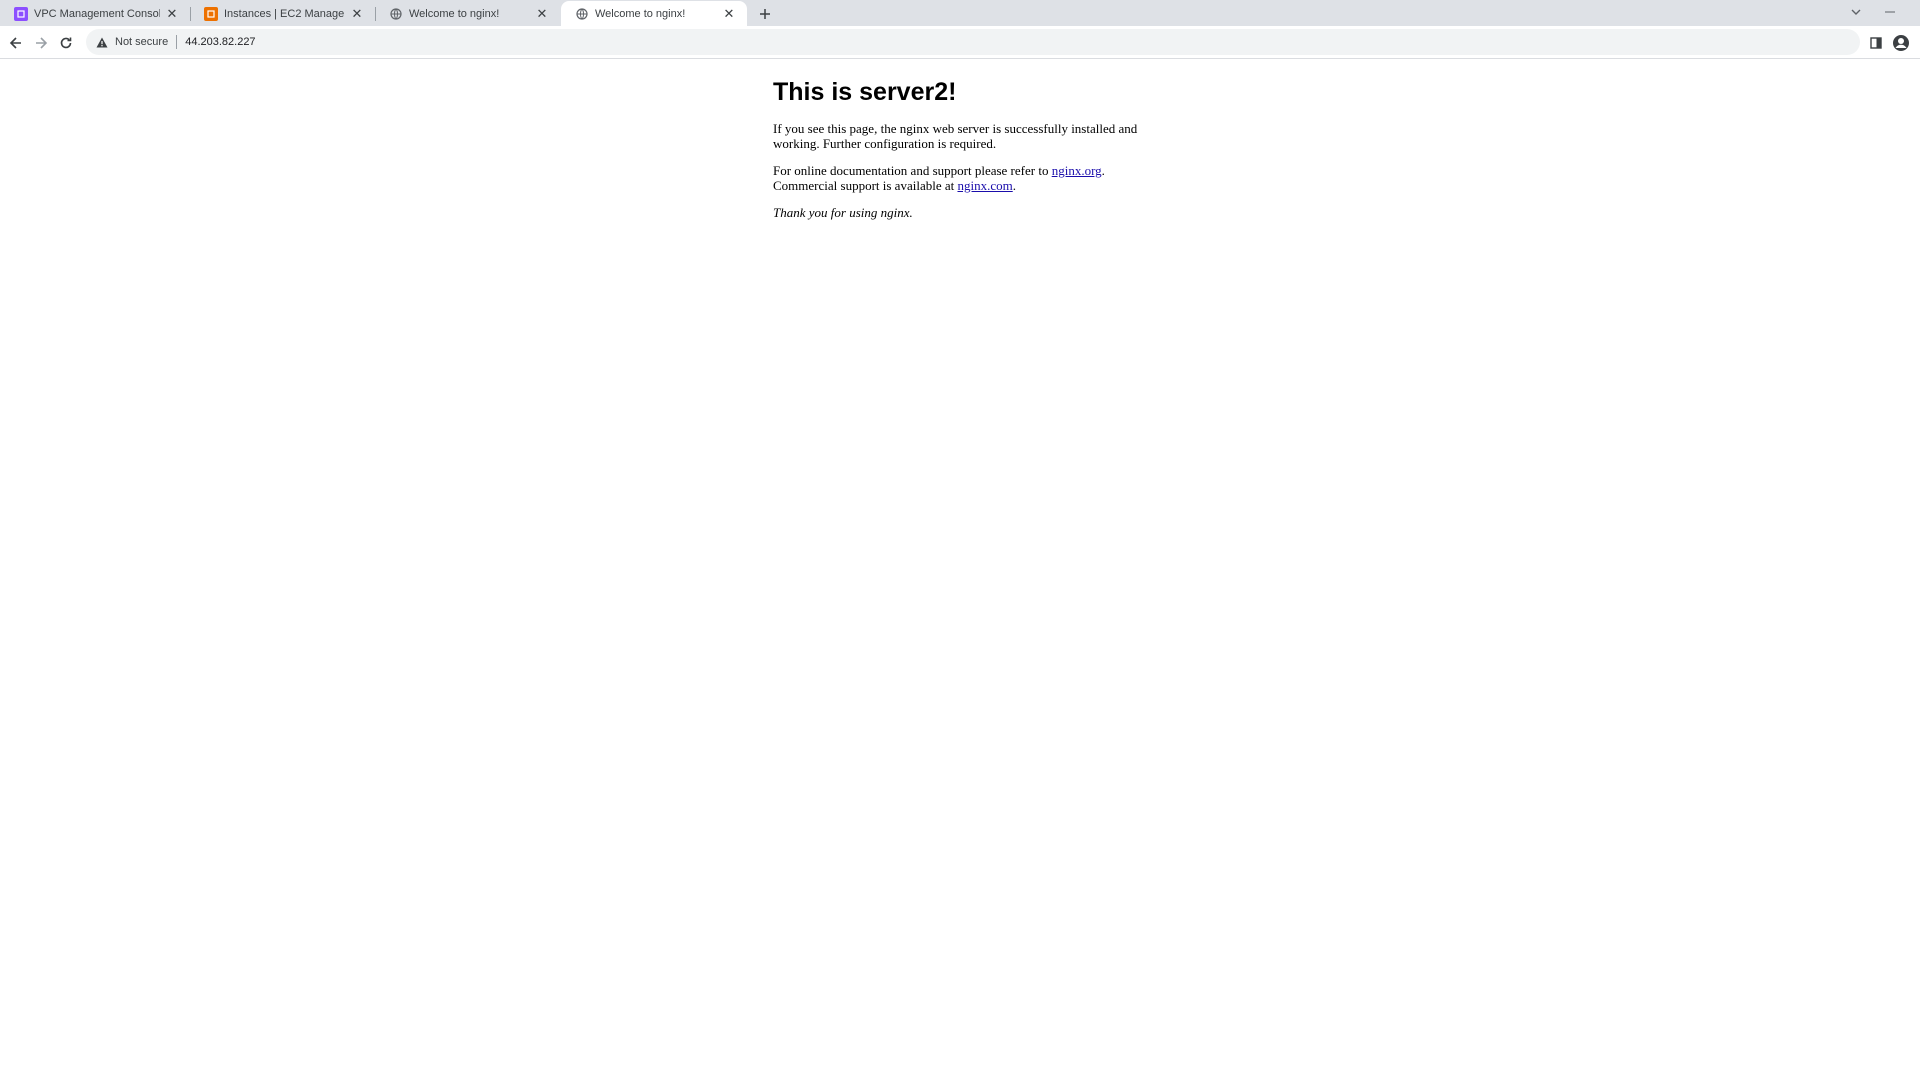  I want to click on tab-welcome-nginx-active: Welcome to nginx! ✕, so click(654, 13).